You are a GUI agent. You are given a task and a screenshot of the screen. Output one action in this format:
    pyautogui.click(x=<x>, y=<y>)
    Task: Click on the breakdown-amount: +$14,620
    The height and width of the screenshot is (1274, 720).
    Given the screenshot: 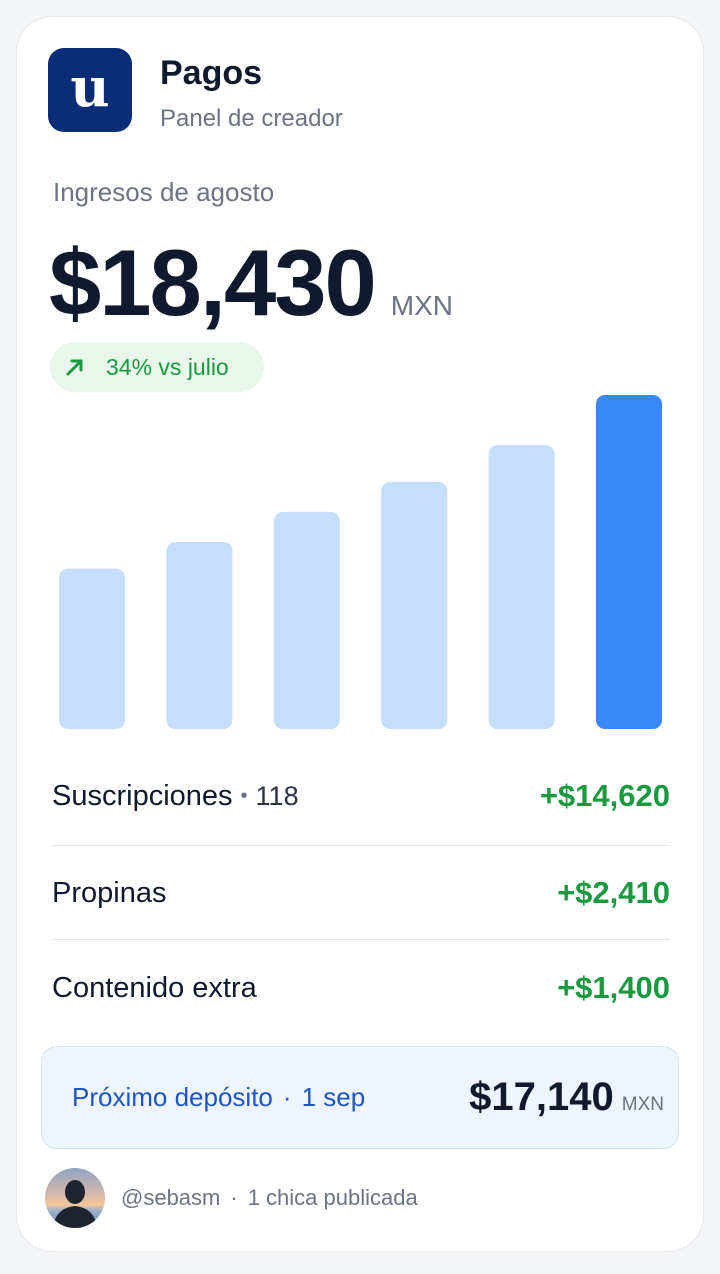 What is the action you would take?
    pyautogui.click(x=604, y=795)
    